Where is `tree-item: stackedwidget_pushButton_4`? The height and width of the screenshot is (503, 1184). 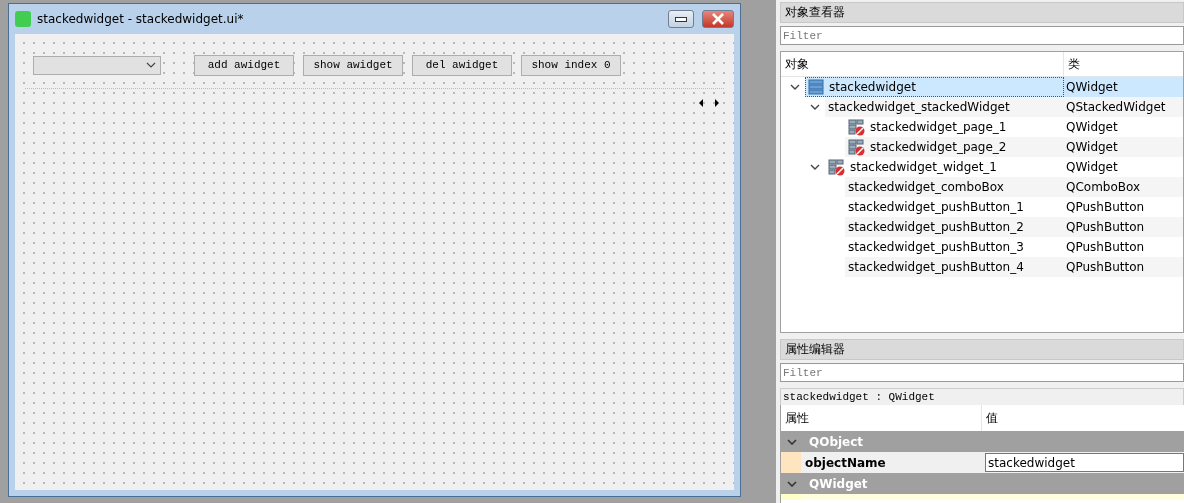
tree-item: stackedwidget_pushButton_4 is located at coordinates (954, 267).